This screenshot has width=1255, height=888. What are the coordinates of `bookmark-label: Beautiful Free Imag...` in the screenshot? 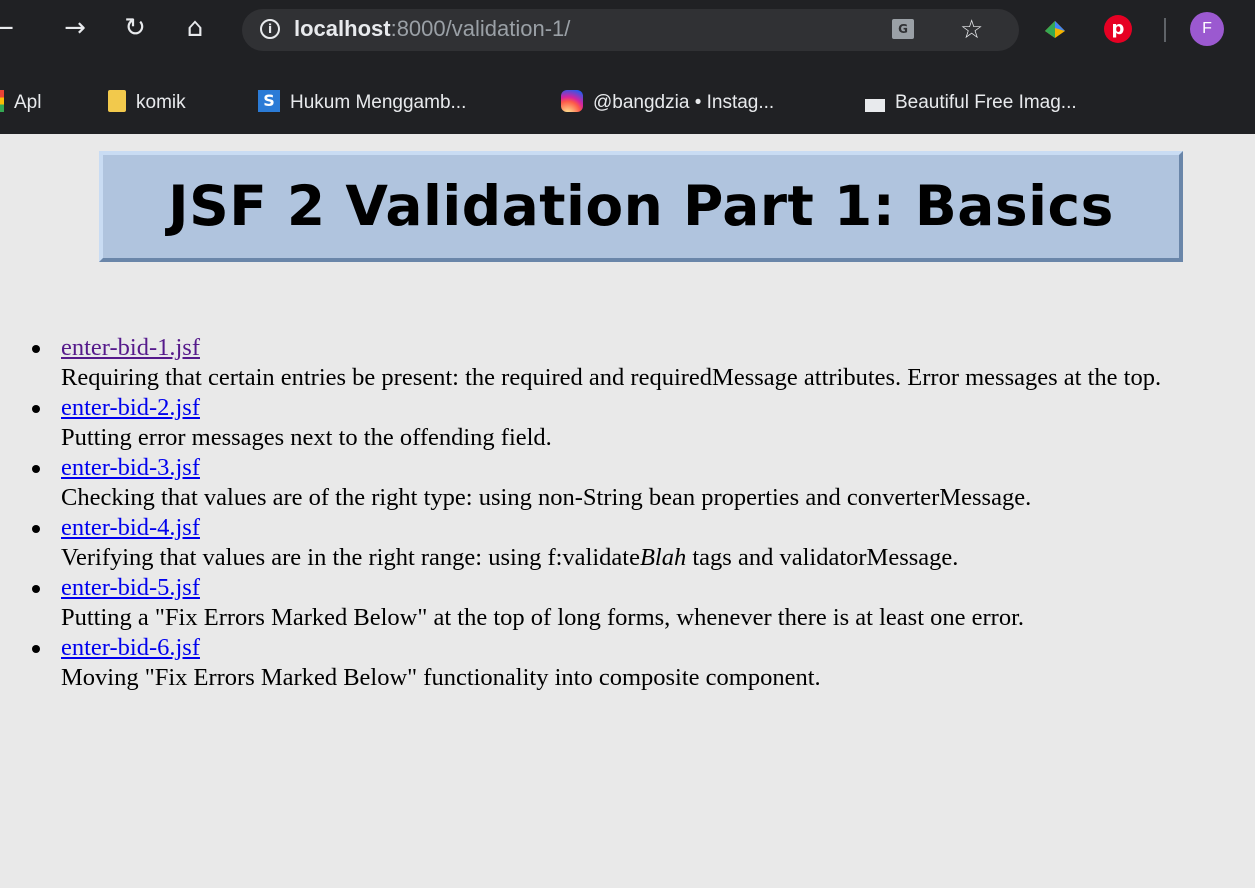 It's located at (986, 102).